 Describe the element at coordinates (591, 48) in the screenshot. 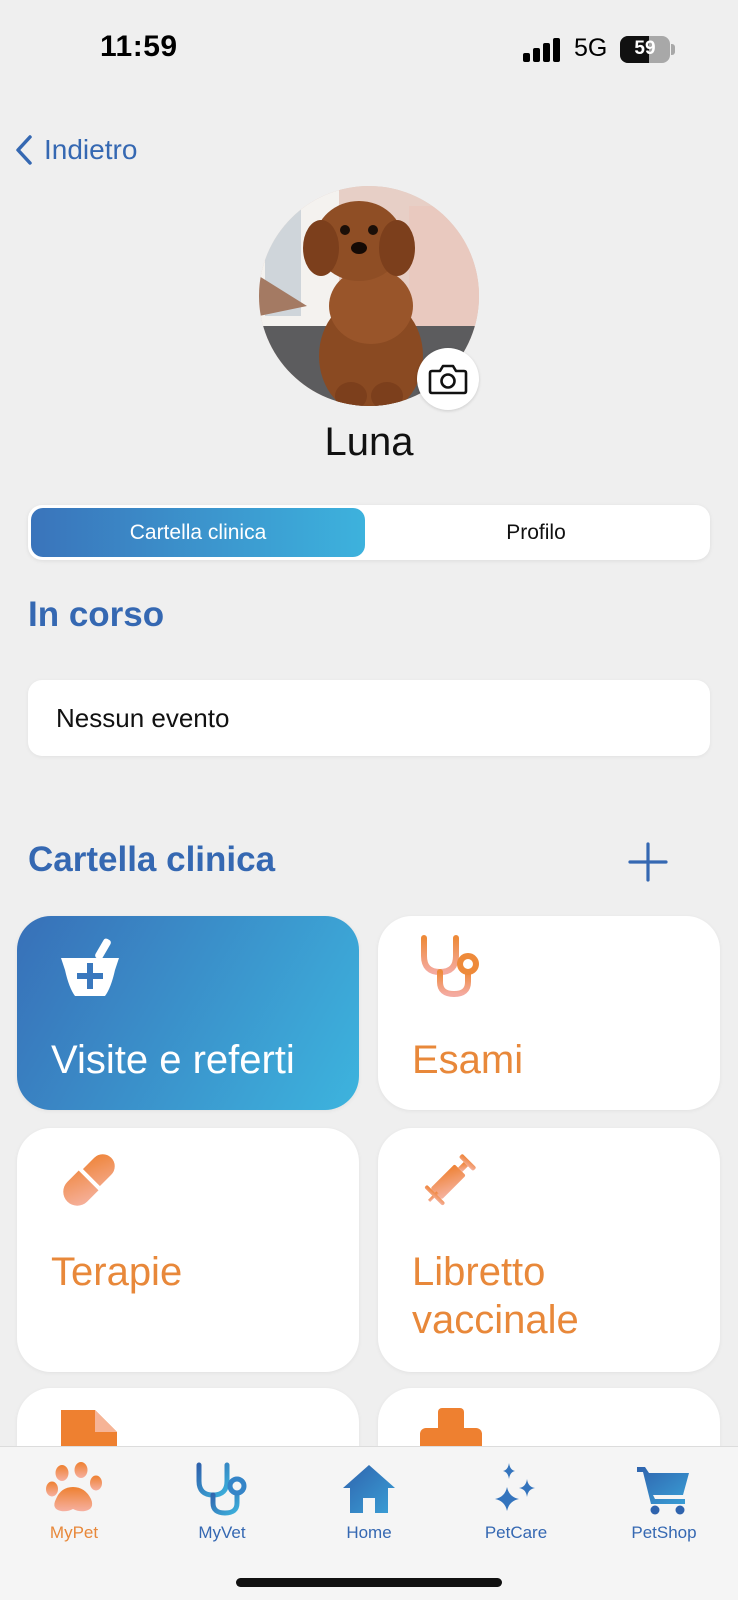

I see `network-label: 5G` at that location.